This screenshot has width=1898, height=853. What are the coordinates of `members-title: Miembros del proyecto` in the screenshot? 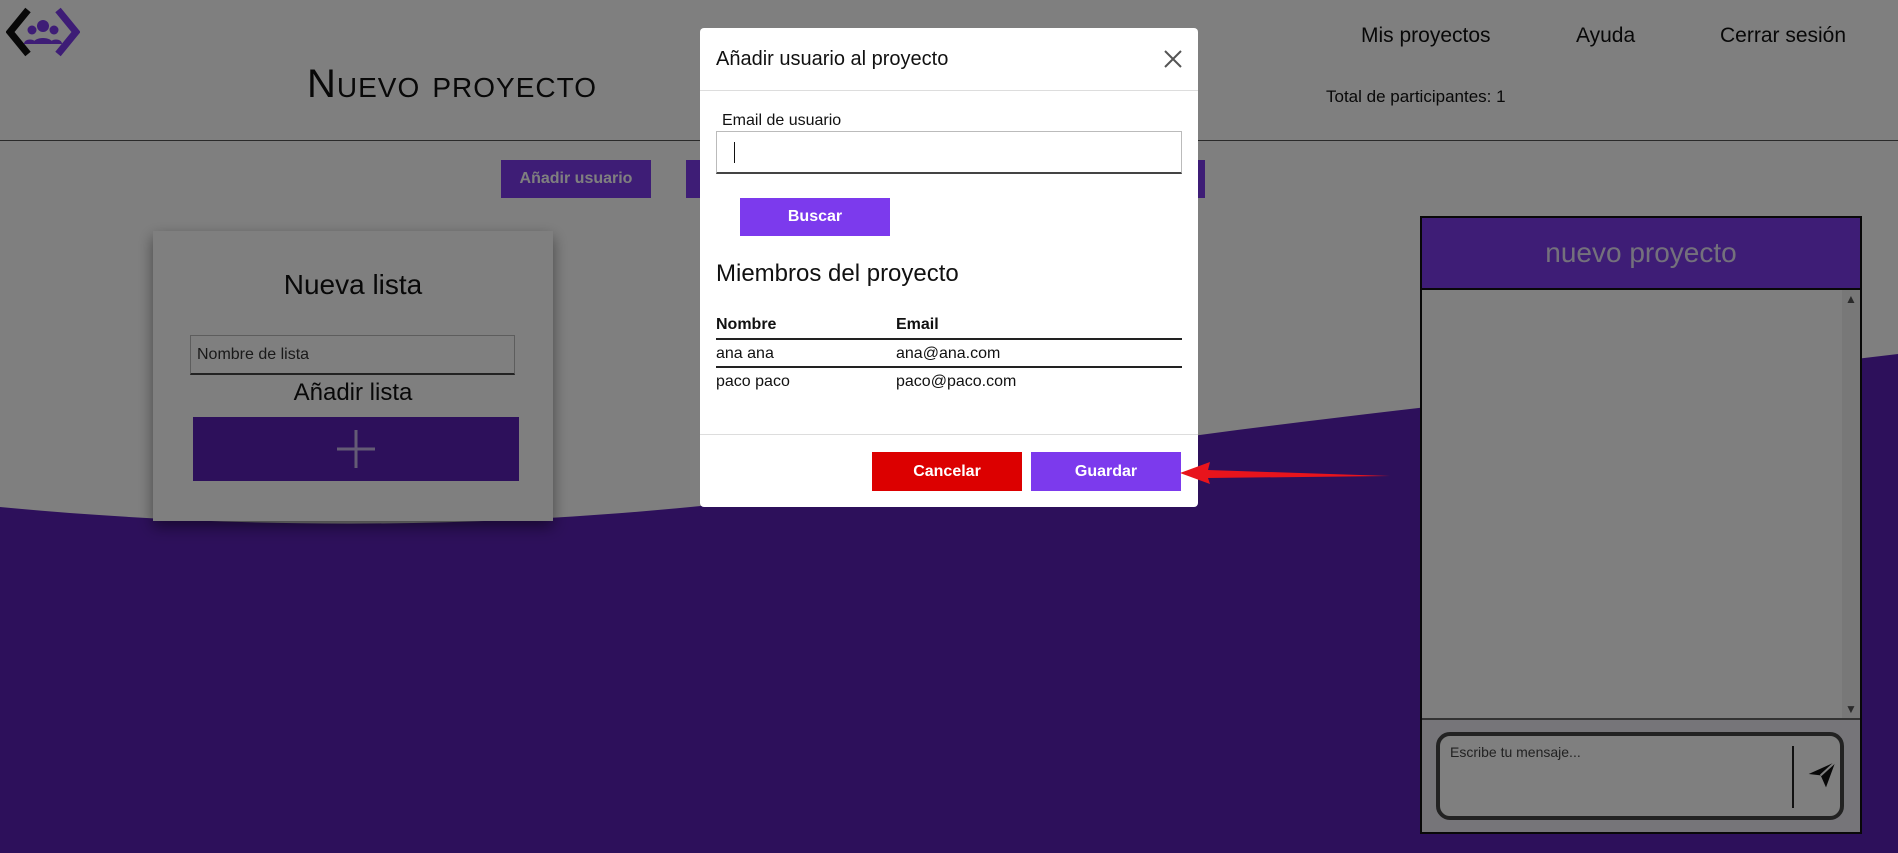 It's located at (837, 273).